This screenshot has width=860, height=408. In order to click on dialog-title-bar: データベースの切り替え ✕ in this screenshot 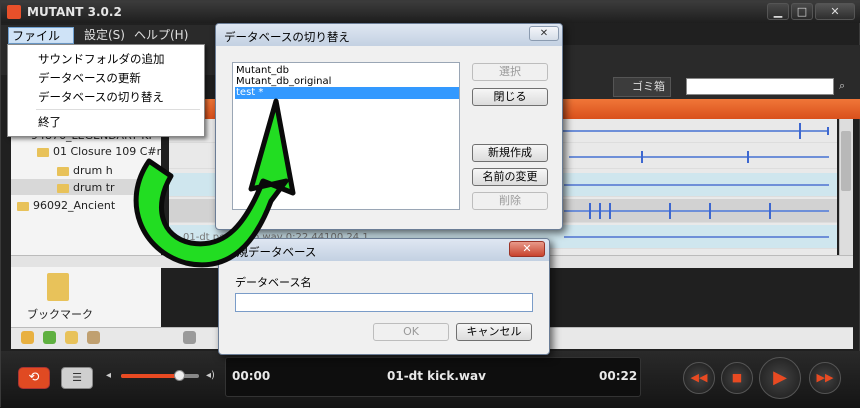, I will do `click(389, 35)`.